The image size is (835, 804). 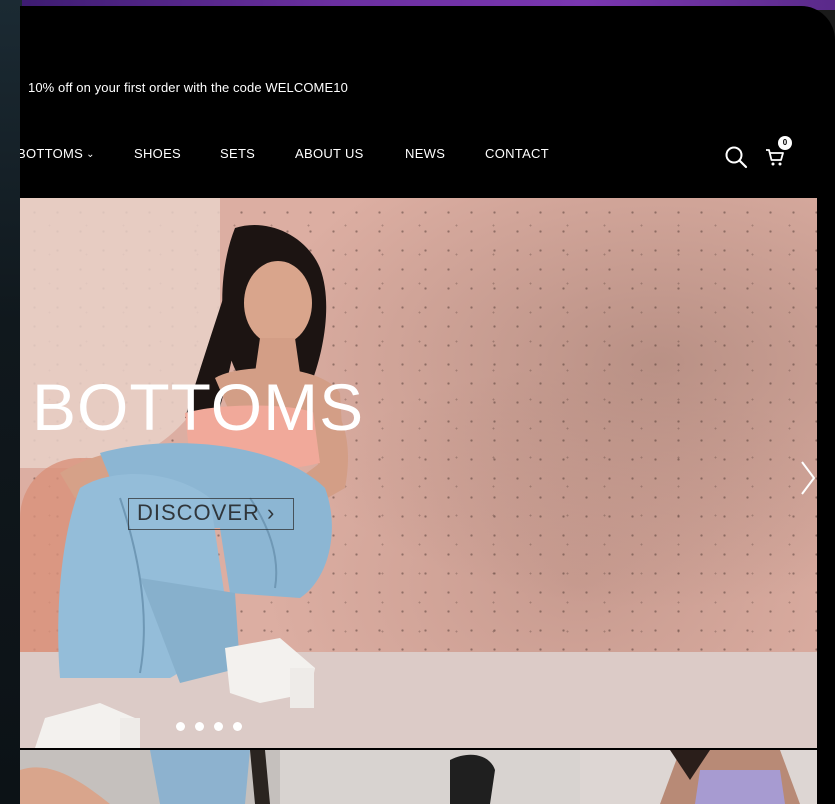 I want to click on nav-item-news: NEWS, so click(x=425, y=153).